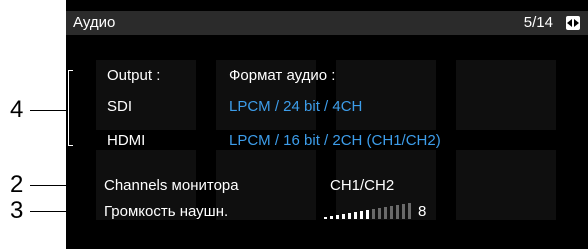 The height and width of the screenshot is (249, 588). I want to click on menu-title: Аудио, so click(94, 22).